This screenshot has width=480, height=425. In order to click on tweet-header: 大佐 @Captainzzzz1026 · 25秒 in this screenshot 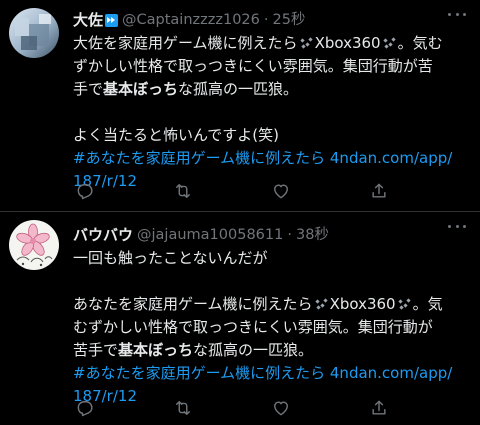, I will do `click(270, 20)`.